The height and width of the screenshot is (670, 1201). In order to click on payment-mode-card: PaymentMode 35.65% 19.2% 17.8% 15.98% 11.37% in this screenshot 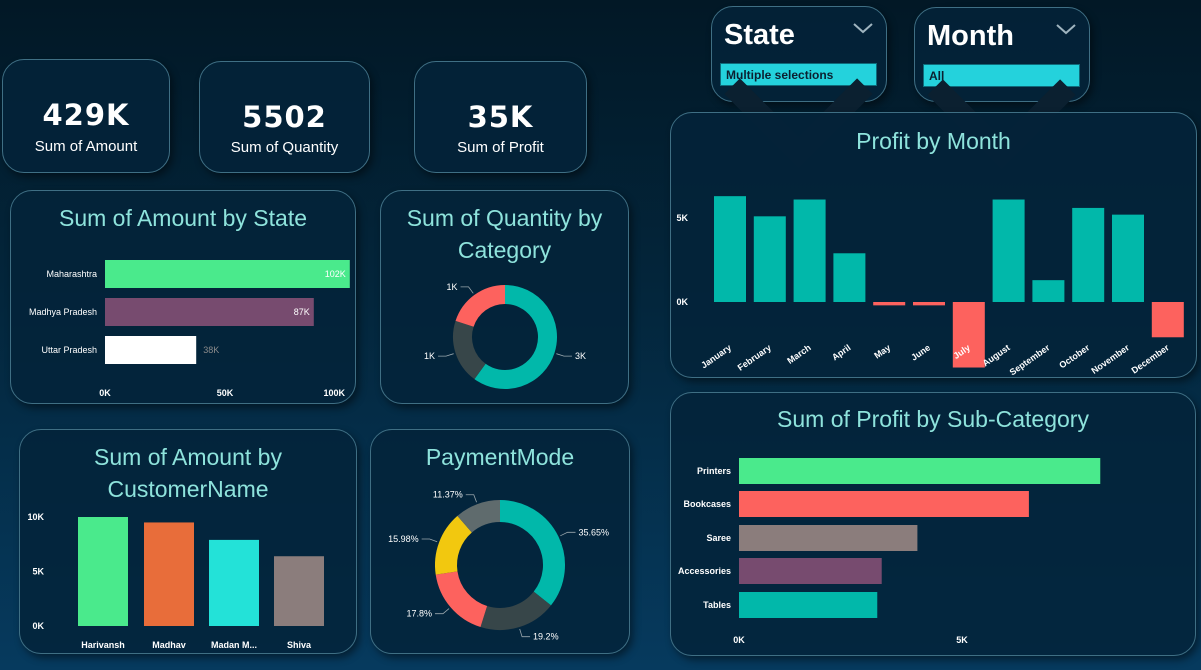, I will do `click(500, 541)`.